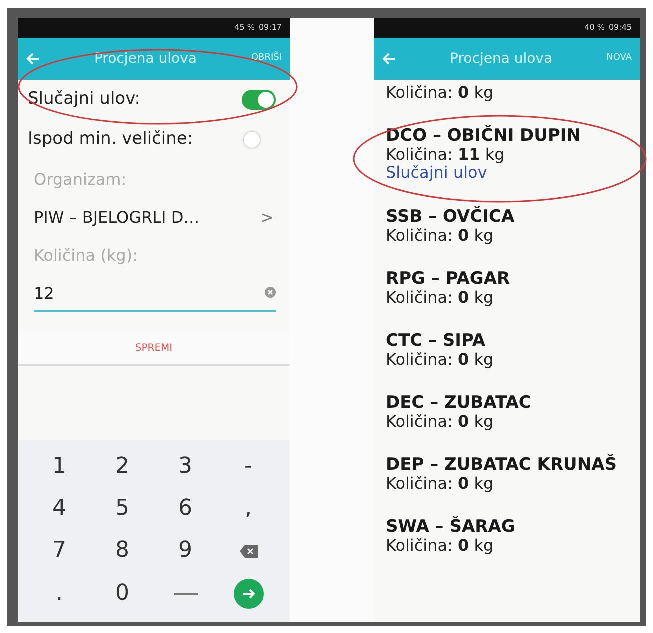 This screenshot has width=653, height=633. What do you see at coordinates (80, 180) in the screenshot?
I see `field-label: Organizam:` at bounding box center [80, 180].